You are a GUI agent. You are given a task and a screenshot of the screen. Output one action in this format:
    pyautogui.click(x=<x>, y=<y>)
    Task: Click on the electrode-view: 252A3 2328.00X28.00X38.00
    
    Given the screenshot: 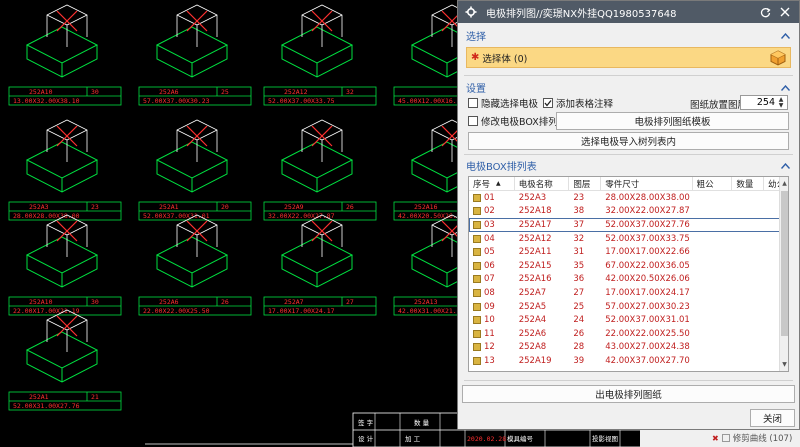 What is the action you would take?
    pyautogui.click(x=65, y=170)
    